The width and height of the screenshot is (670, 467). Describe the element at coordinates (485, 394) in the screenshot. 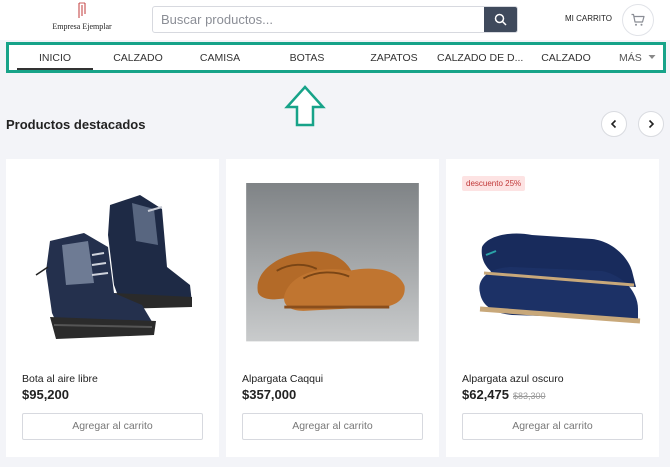

I see `price-current: $62,475` at that location.